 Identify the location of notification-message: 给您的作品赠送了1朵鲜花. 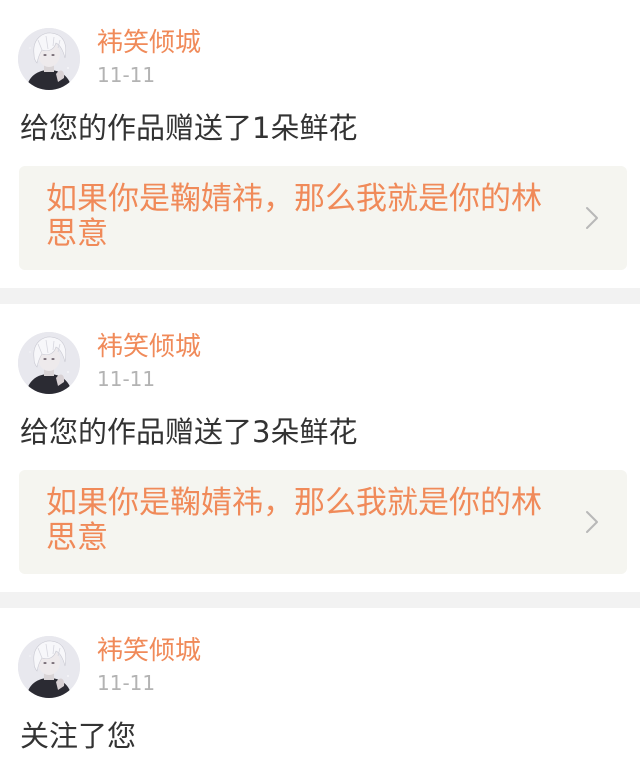
(189, 128).